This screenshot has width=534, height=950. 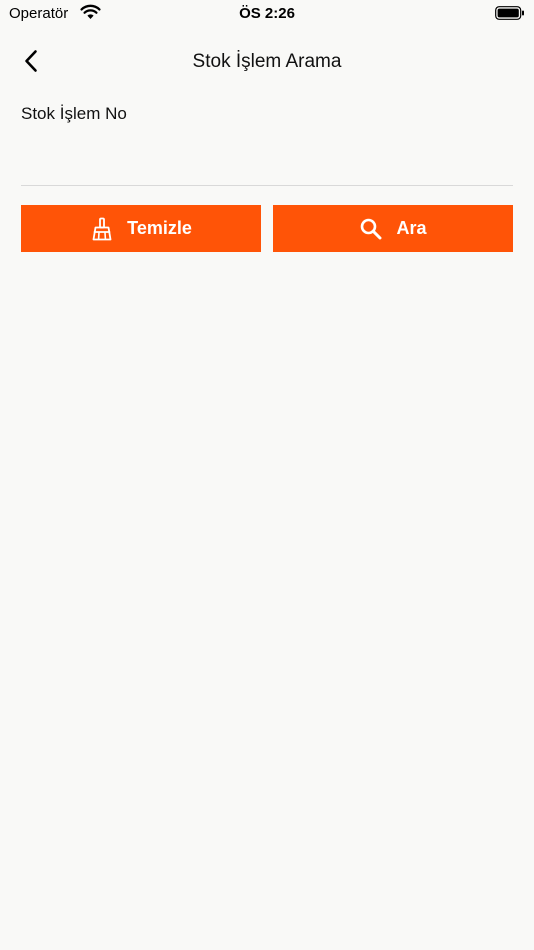 What do you see at coordinates (411, 228) in the screenshot?
I see `search-button-label: Ara` at bounding box center [411, 228].